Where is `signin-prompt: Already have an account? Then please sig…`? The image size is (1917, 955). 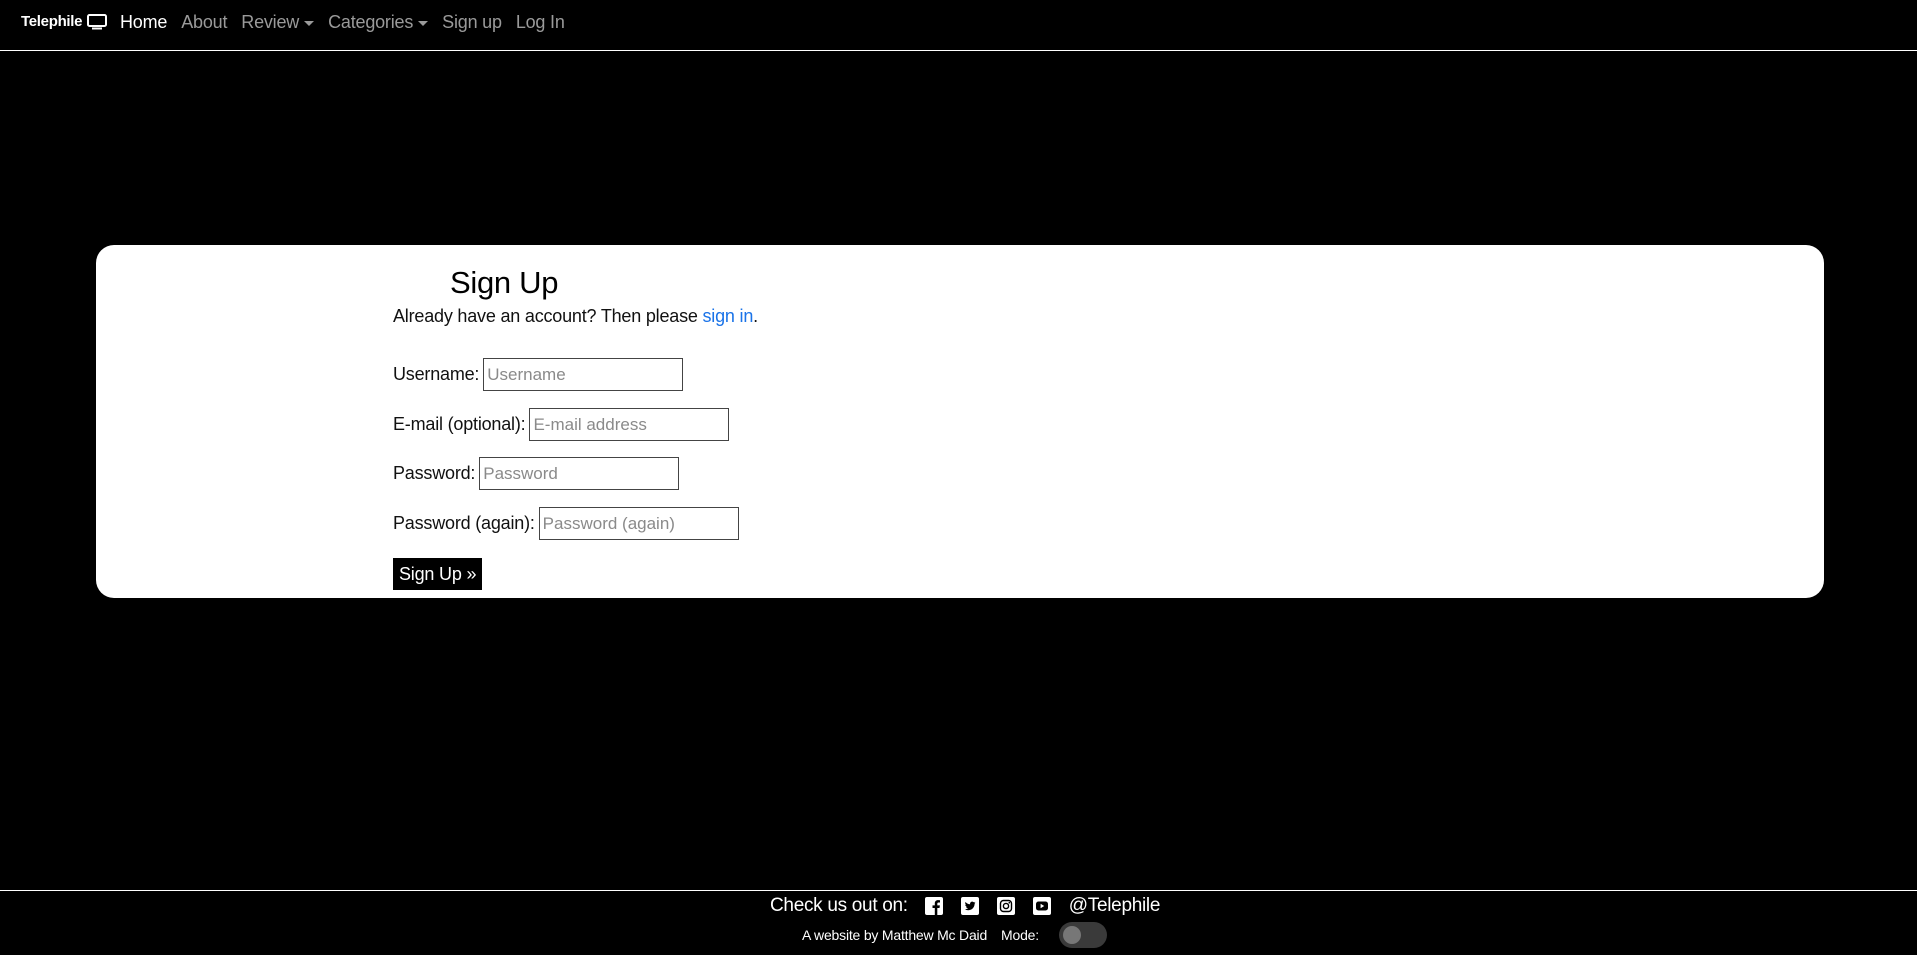 signin-prompt: Already have an account? Then please sig… is located at coordinates (575, 316).